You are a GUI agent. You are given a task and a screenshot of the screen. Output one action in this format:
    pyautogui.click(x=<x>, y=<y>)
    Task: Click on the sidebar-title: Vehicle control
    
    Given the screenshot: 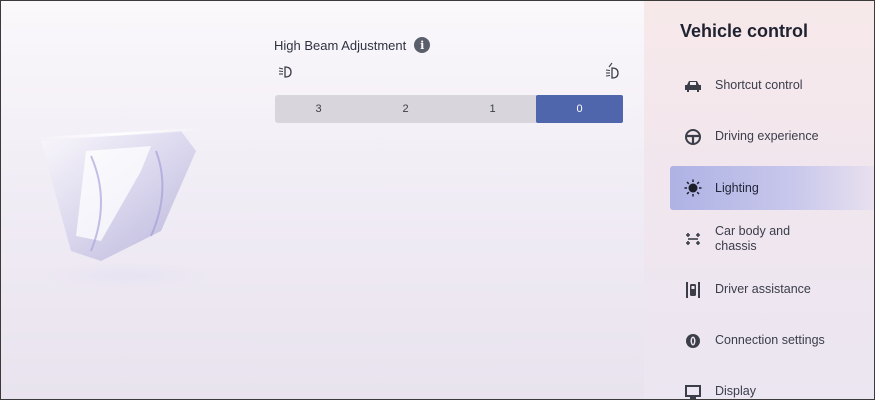 What is the action you would take?
    pyautogui.click(x=744, y=31)
    